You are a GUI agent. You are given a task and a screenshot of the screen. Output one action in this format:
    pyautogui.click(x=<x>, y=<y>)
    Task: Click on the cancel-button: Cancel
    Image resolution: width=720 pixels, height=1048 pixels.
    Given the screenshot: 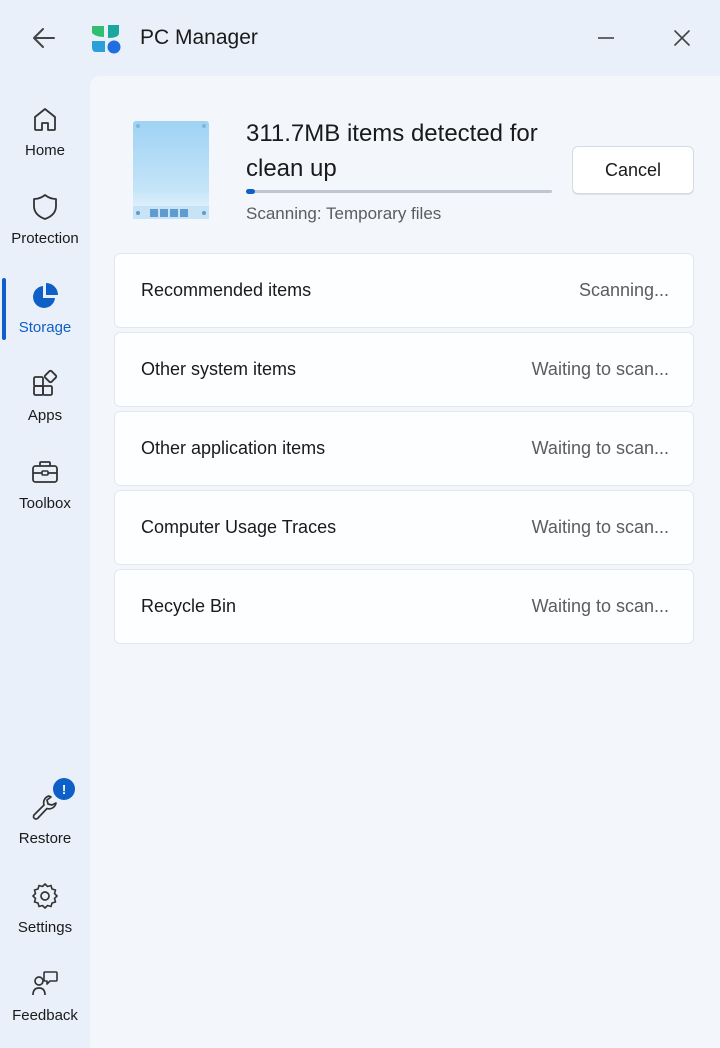 What is the action you would take?
    pyautogui.click(x=633, y=170)
    